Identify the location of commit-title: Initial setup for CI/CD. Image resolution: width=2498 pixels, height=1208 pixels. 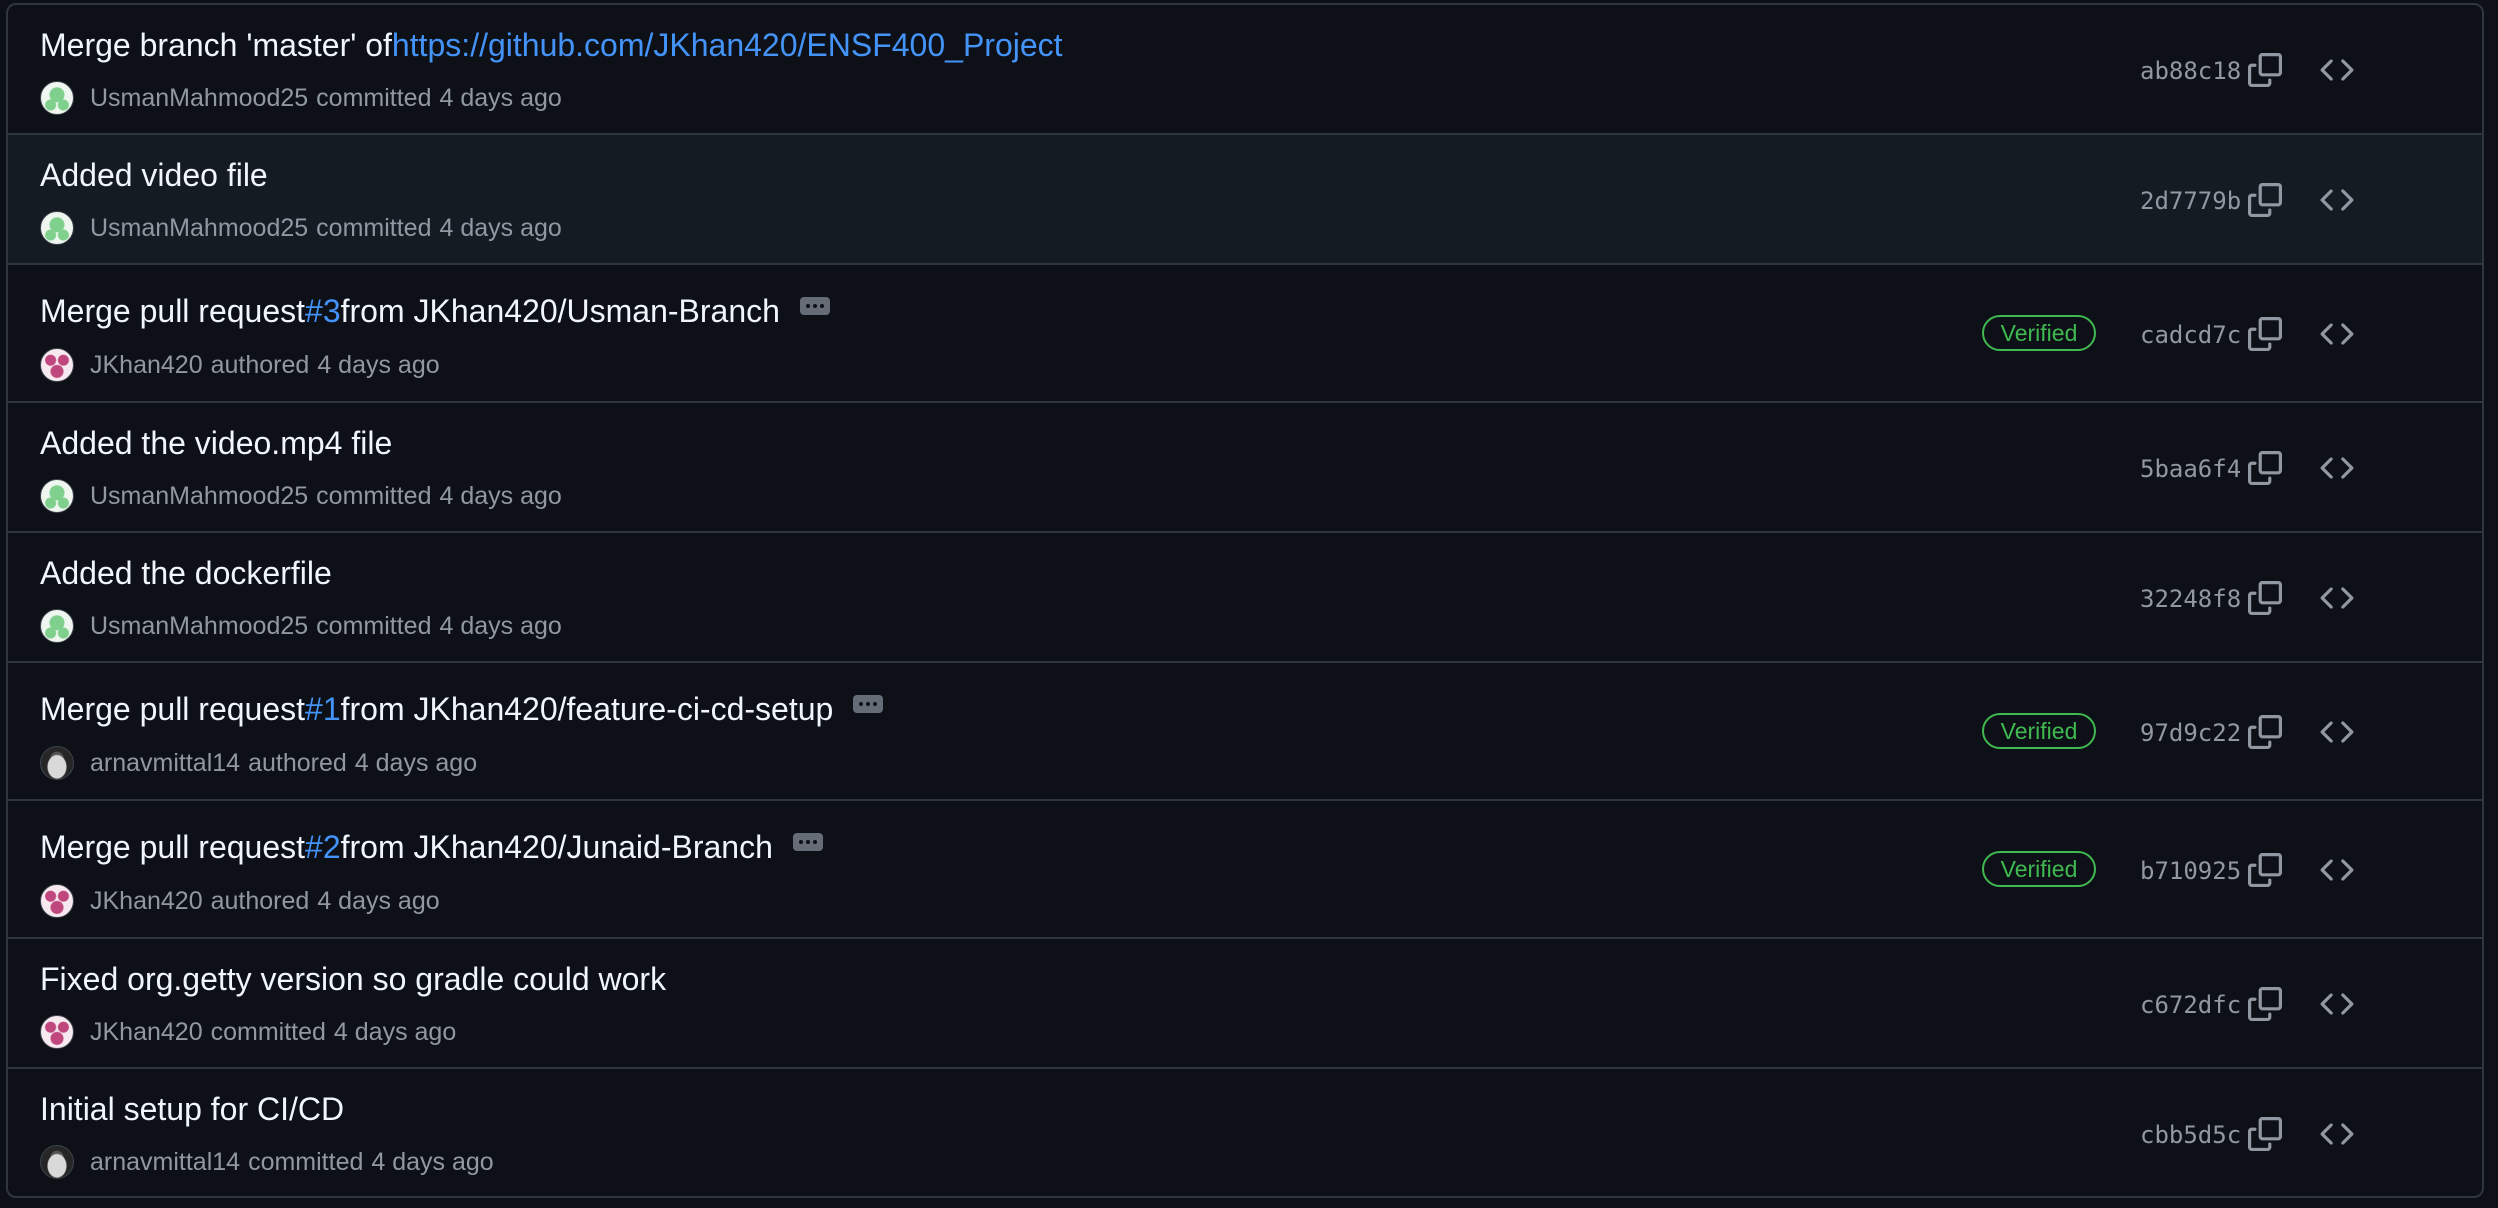
(192, 1109).